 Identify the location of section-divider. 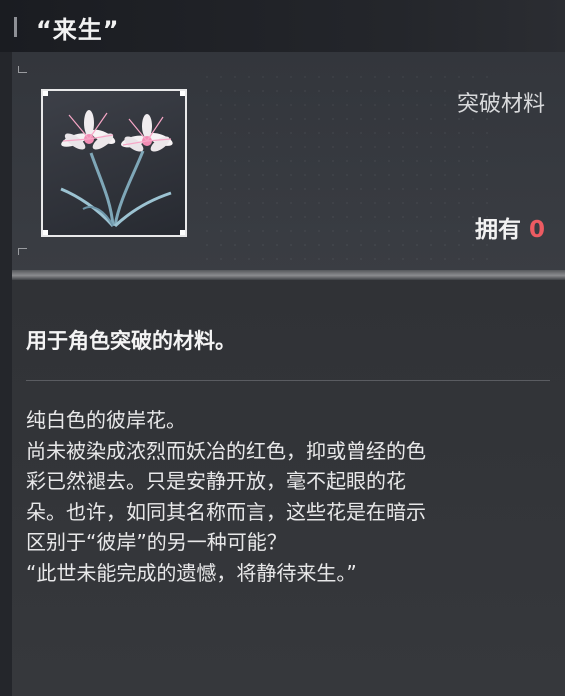
(288, 380).